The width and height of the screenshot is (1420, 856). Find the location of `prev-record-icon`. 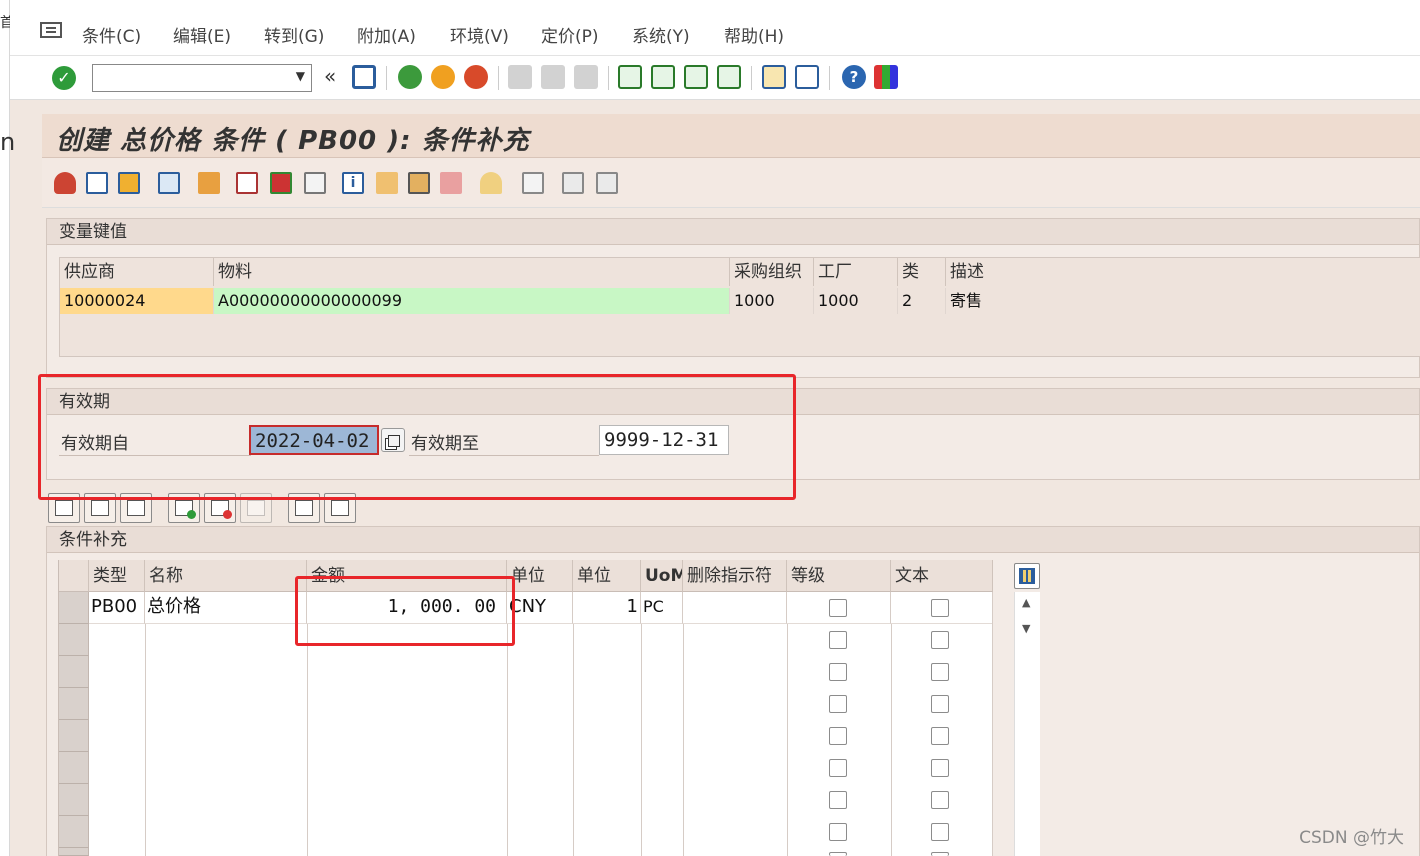

prev-record-icon is located at coordinates (573, 183).